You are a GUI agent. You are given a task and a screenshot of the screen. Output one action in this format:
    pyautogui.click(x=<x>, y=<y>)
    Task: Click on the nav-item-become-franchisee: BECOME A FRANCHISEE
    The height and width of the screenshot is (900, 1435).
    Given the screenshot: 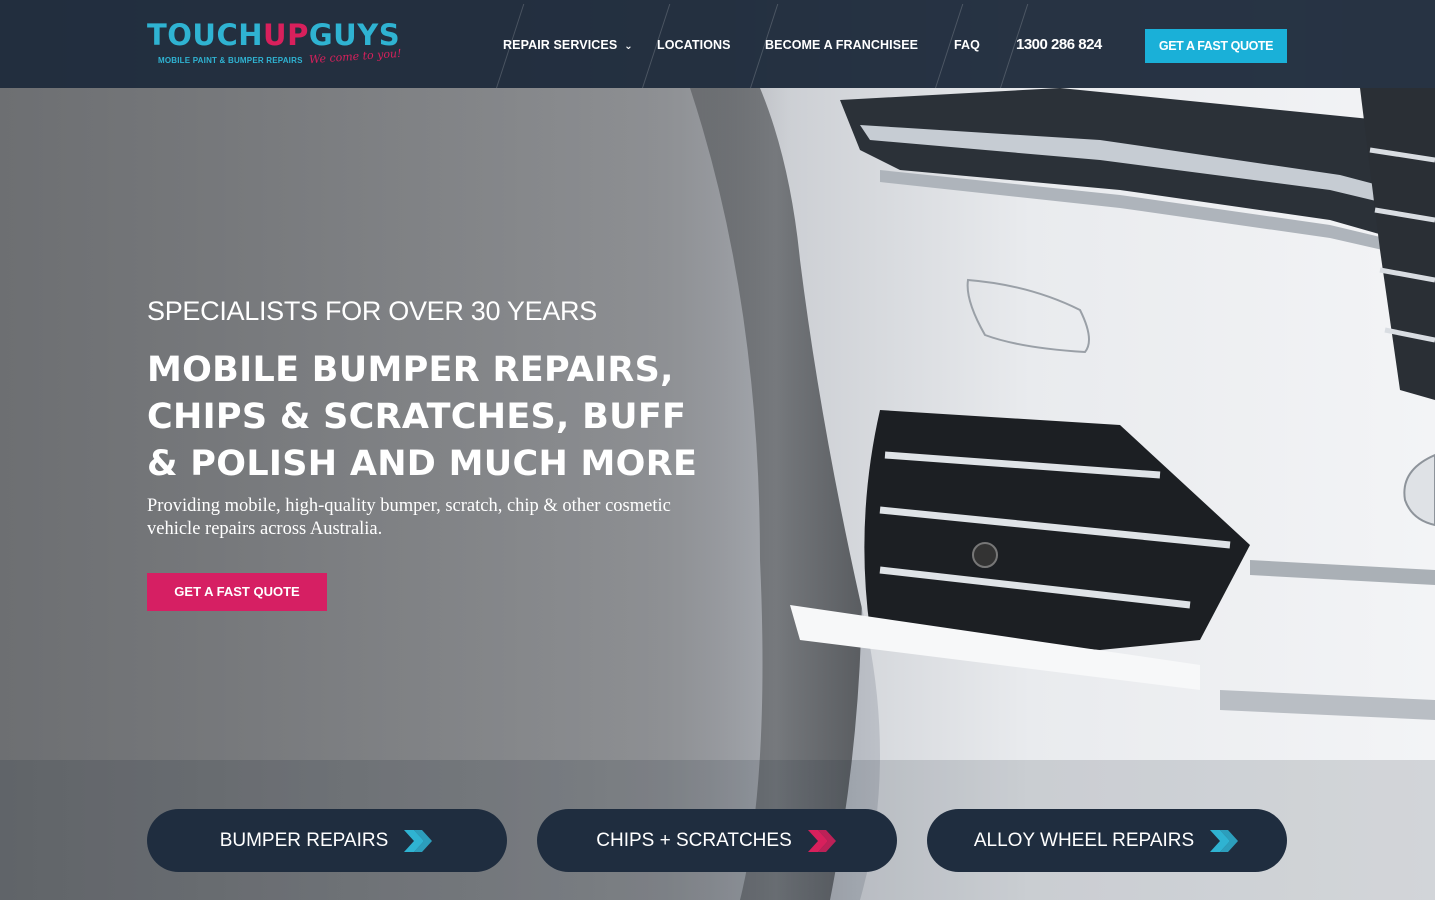 What is the action you would take?
    pyautogui.click(x=841, y=45)
    